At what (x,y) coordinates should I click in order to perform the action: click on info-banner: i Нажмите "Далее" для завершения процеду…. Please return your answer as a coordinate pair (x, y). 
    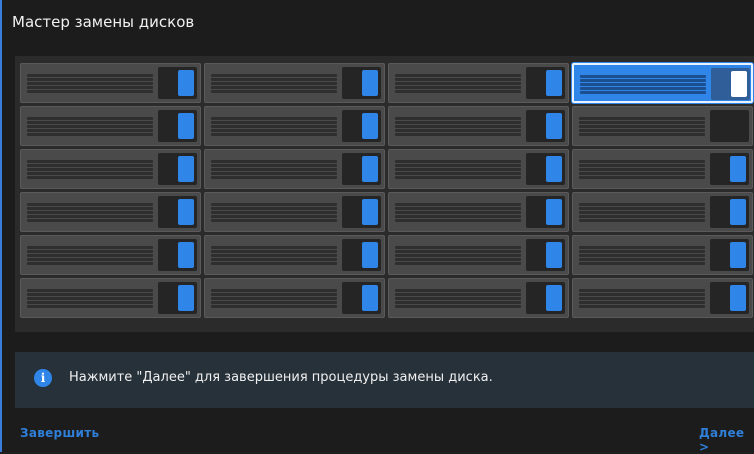
    Looking at the image, I should click on (384, 380).